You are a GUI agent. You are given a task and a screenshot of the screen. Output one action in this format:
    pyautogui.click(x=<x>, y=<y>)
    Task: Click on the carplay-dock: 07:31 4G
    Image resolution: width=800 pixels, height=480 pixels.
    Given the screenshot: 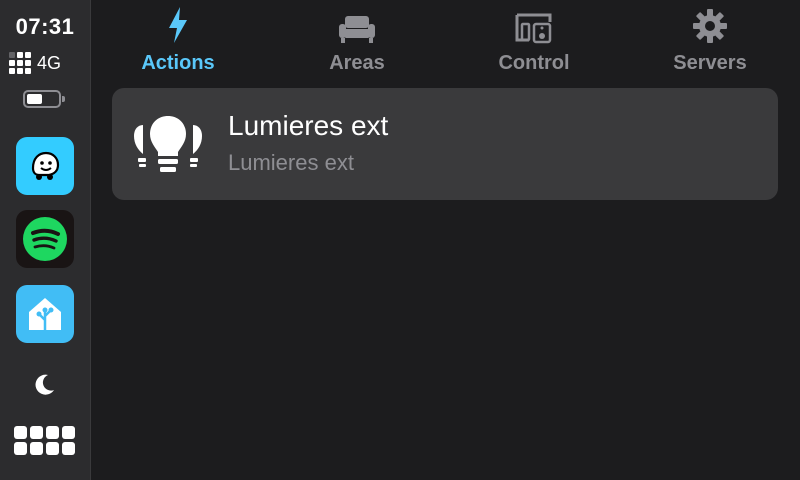 What is the action you would take?
    pyautogui.click(x=45, y=240)
    